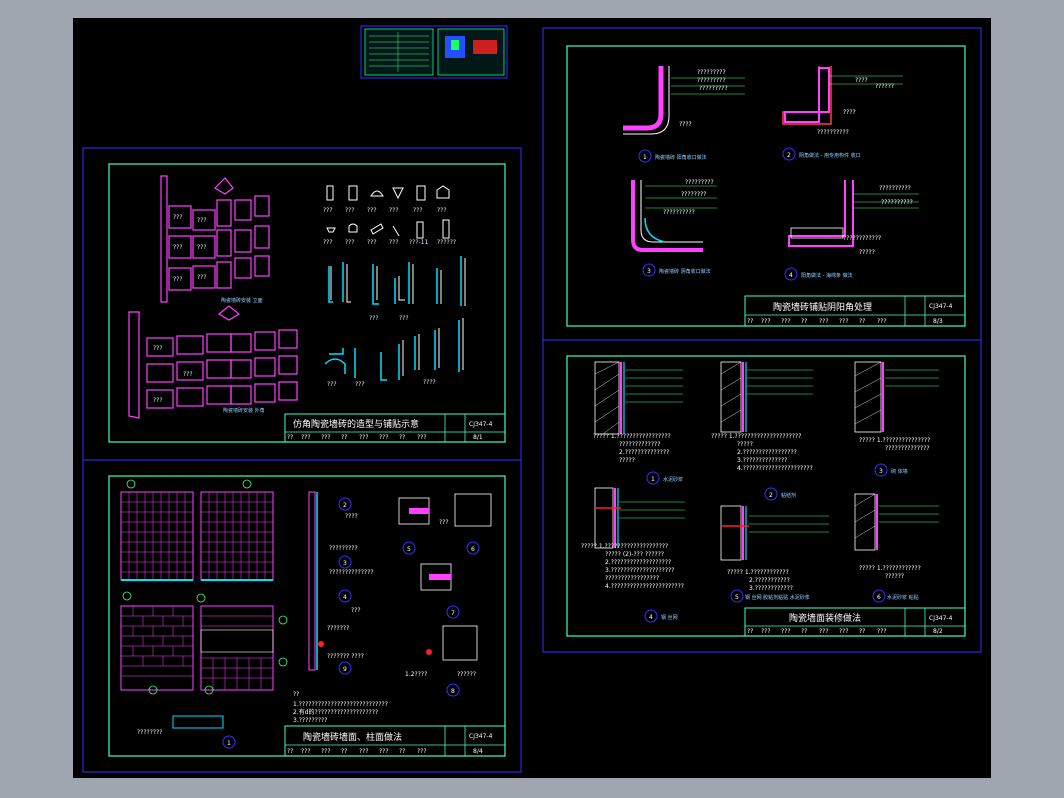  What do you see at coordinates (899, 471) in the screenshot?
I see `detail-caption: 砌 体墙` at bounding box center [899, 471].